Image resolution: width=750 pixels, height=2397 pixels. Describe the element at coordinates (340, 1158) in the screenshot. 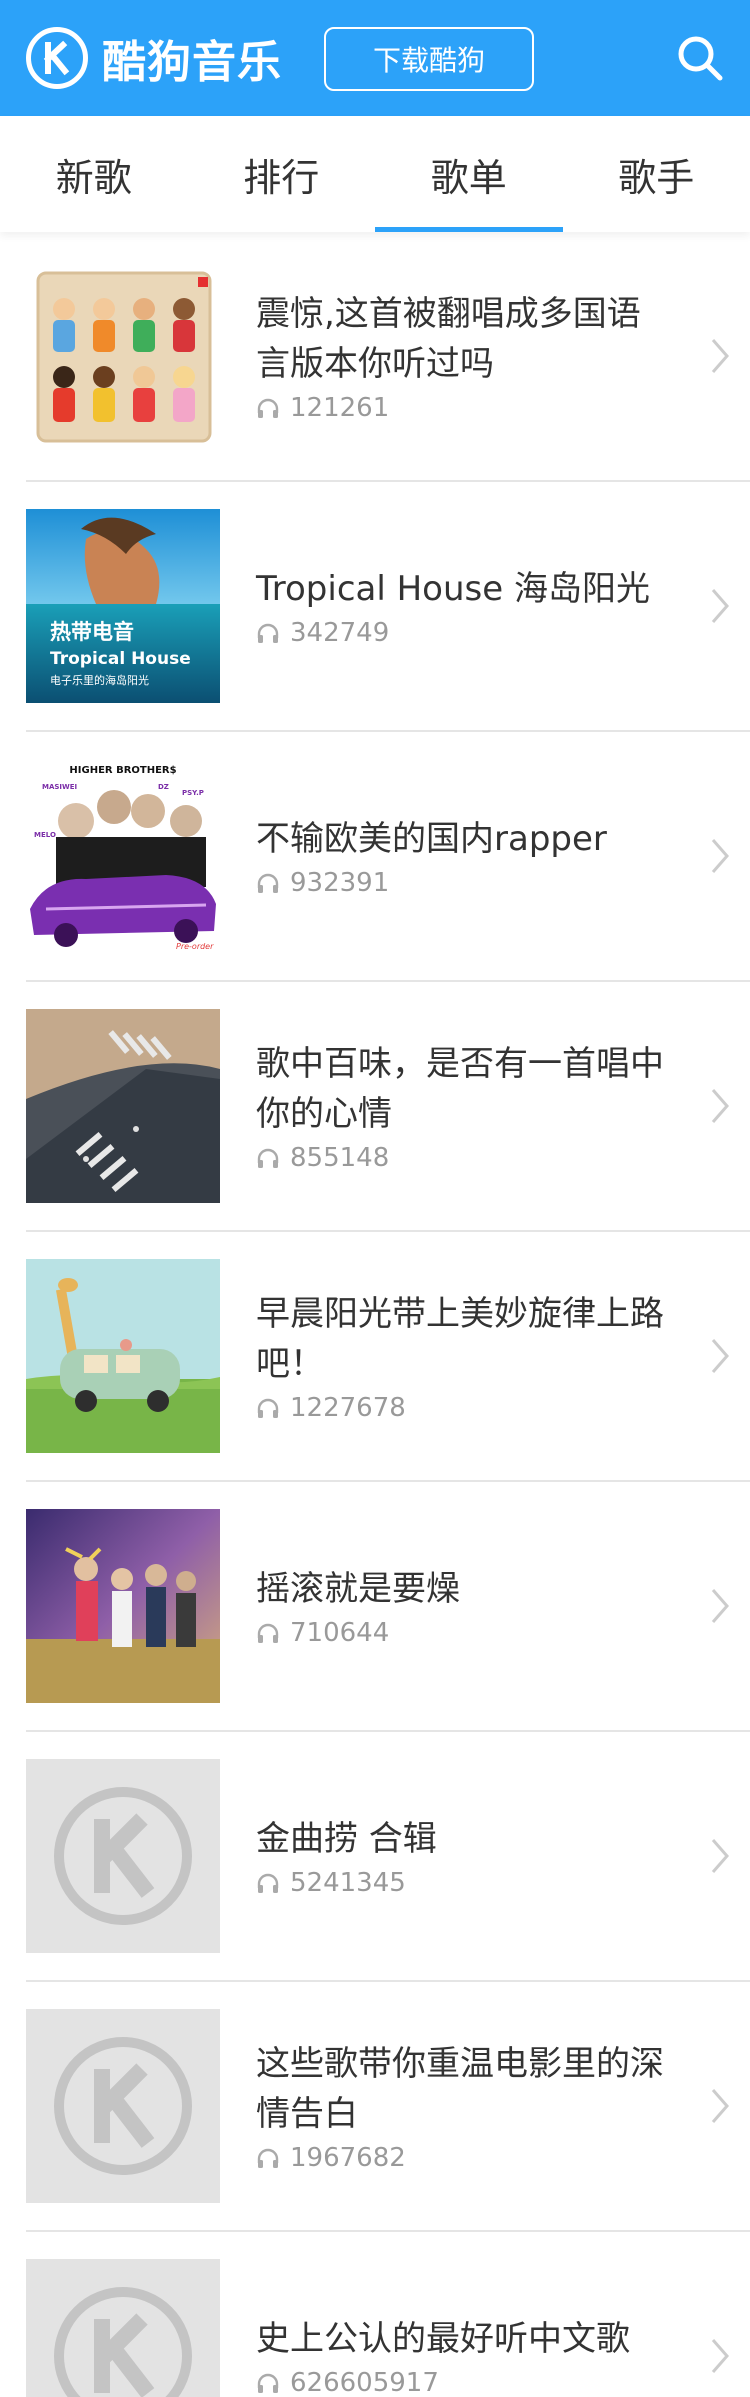

I see `play-count-value: 855148` at that location.